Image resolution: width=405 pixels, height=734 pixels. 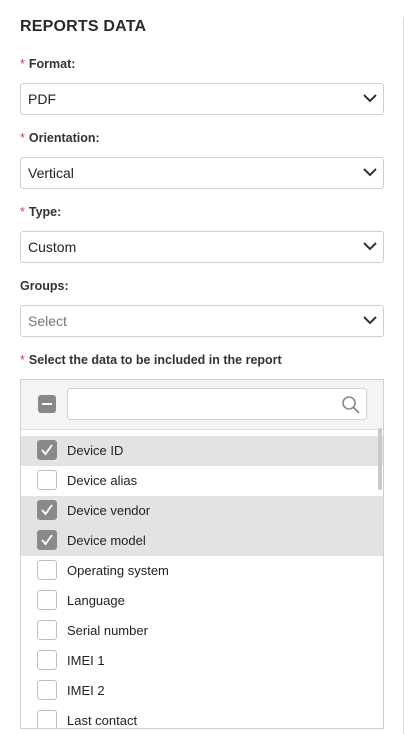 What do you see at coordinates (83, 26) in the screenshot?
I see `section-title: REPORTS DATA` at bounding box center [83, 26].